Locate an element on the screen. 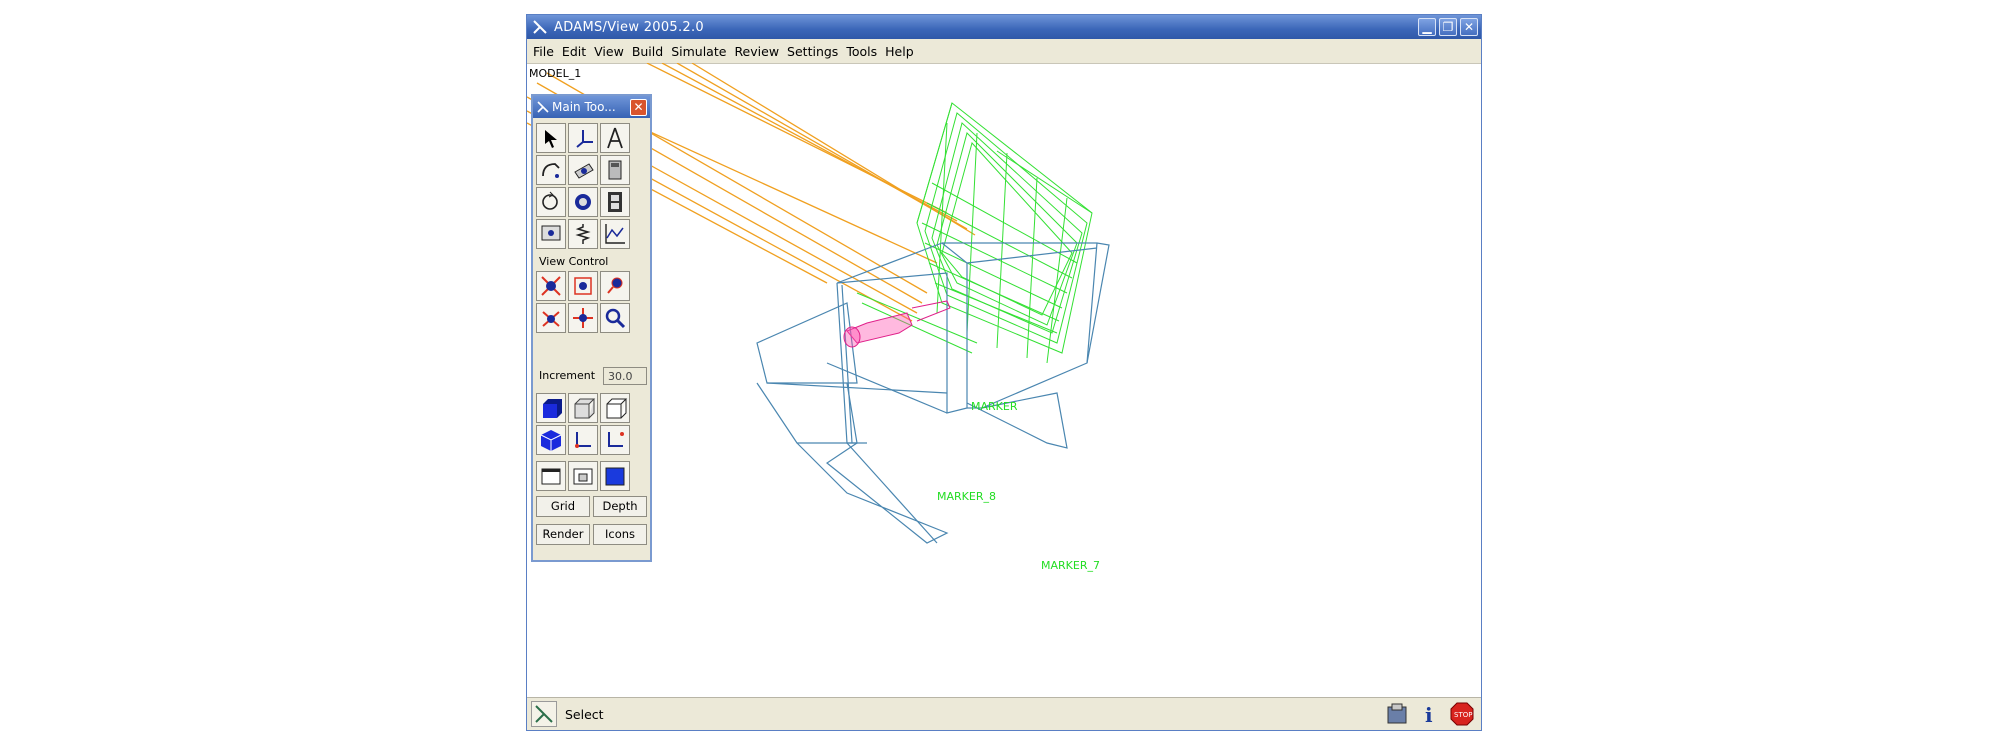 The height and width of the screenshot is (744, 2008). split-window-icon is located at coordinates (583, 476).